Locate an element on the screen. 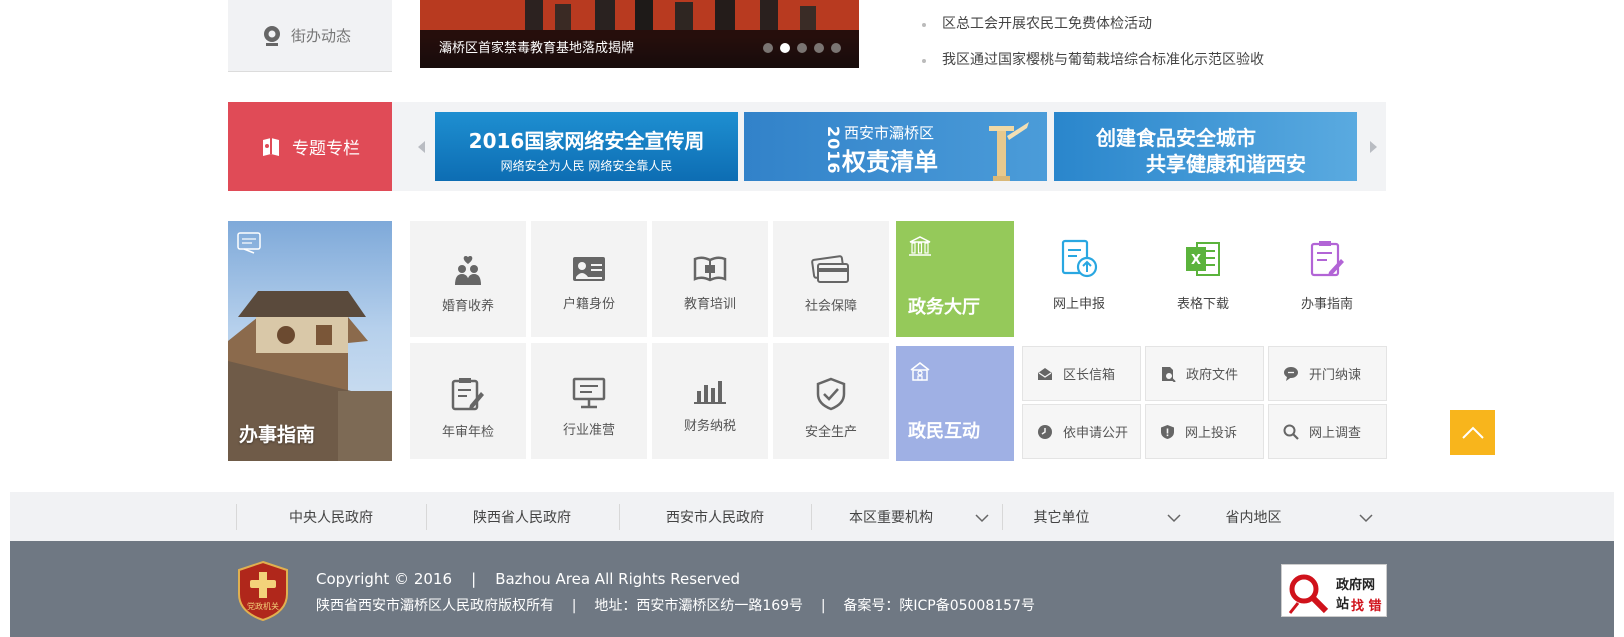 The height and width of the screenshot is (637, 1624). service-guide: 办事指南 is located at coordinates (1327, 279).